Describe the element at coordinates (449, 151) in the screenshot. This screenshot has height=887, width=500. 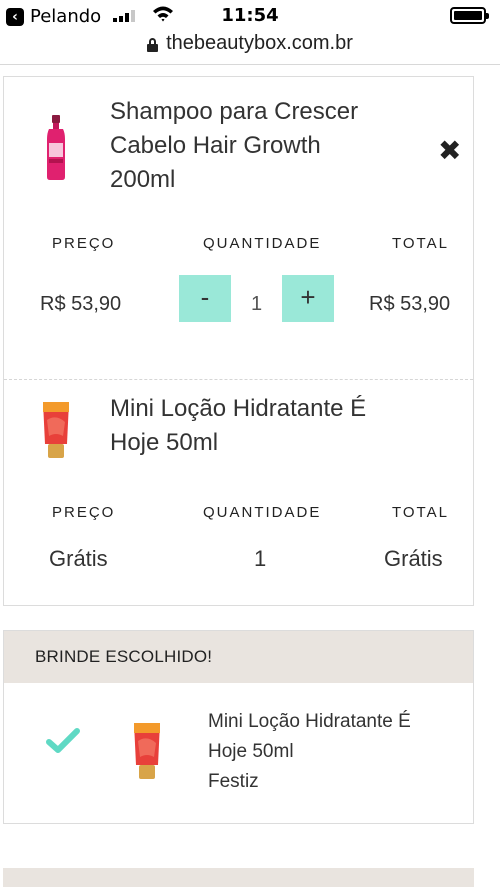
I see `remove-item-button: ✖` at that location.